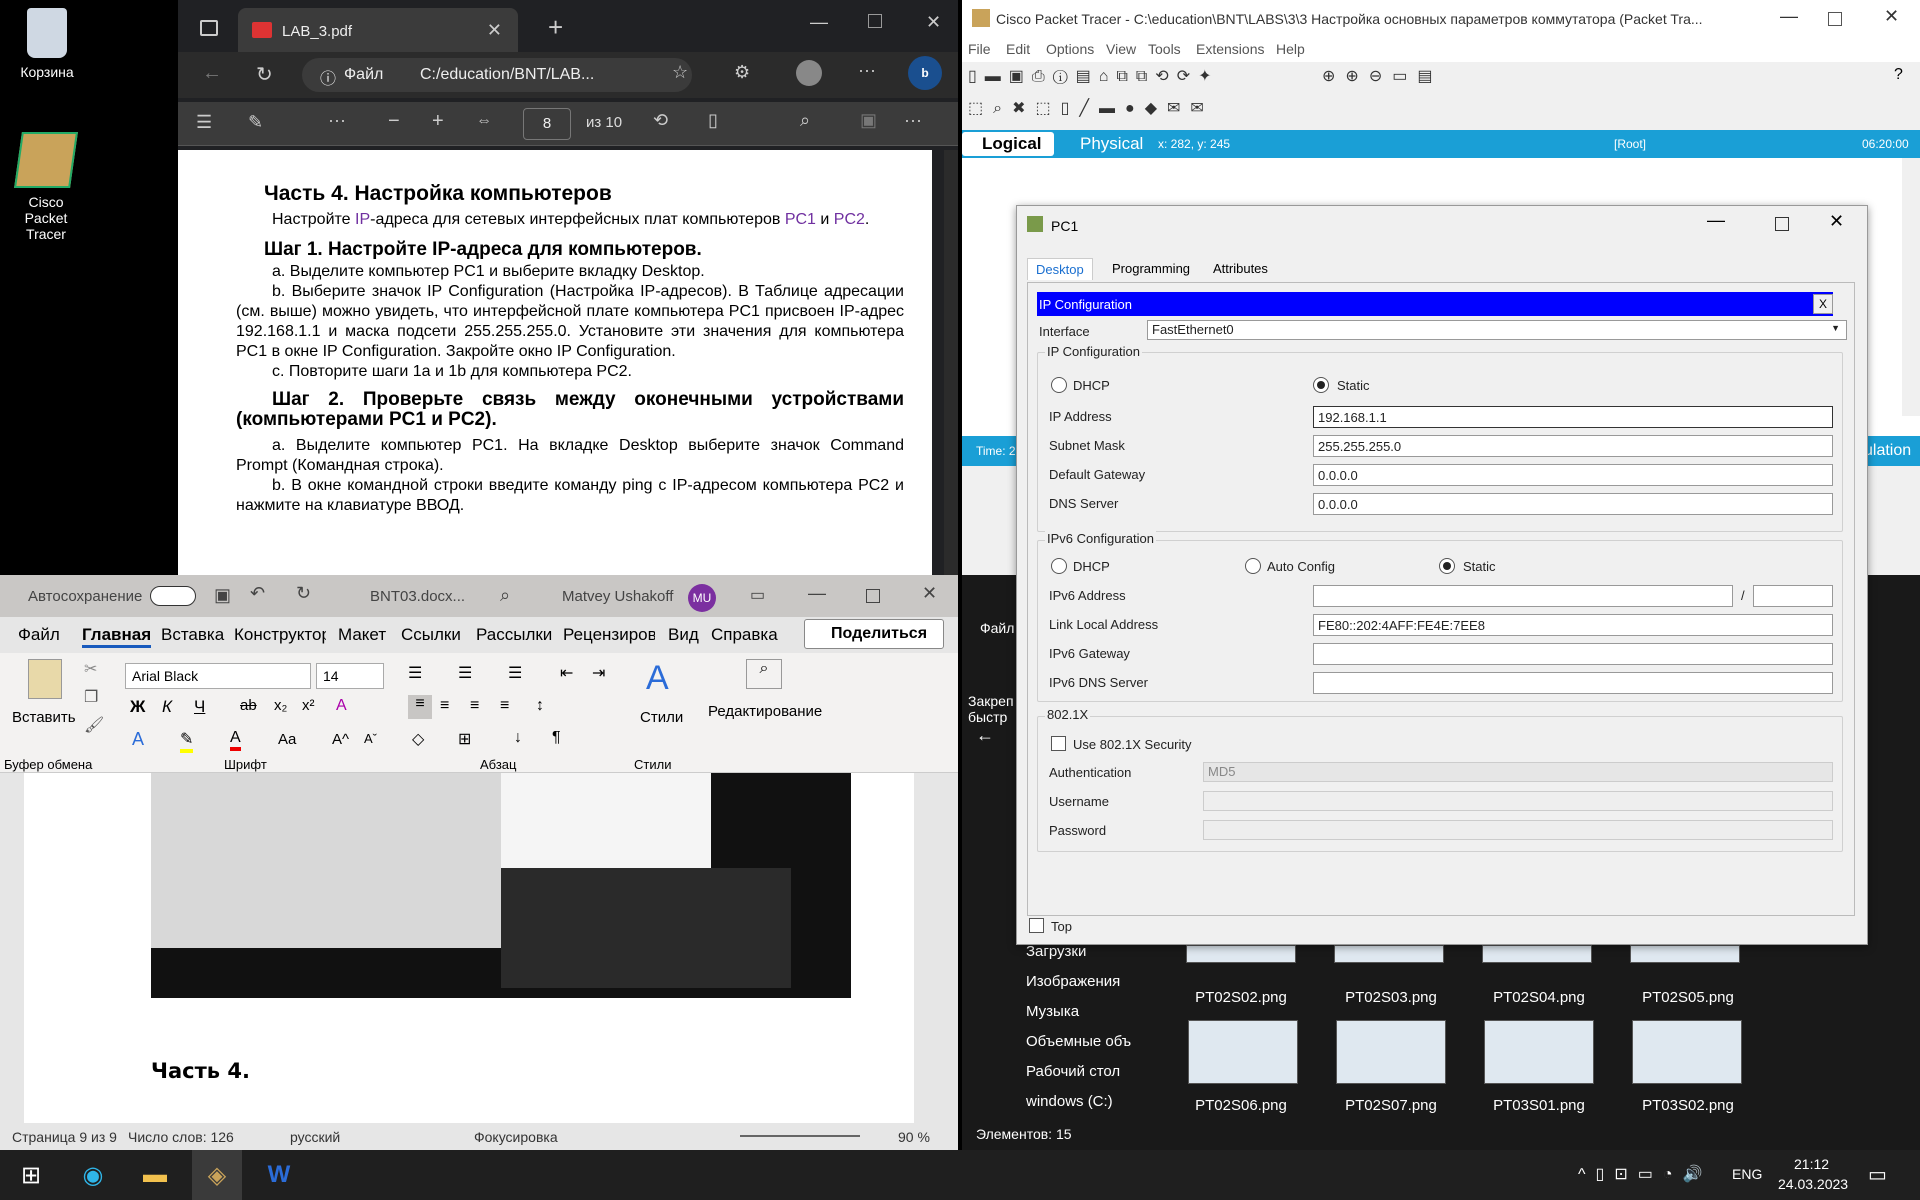  I want to click on auto-config-radio, so click(1253, 566).